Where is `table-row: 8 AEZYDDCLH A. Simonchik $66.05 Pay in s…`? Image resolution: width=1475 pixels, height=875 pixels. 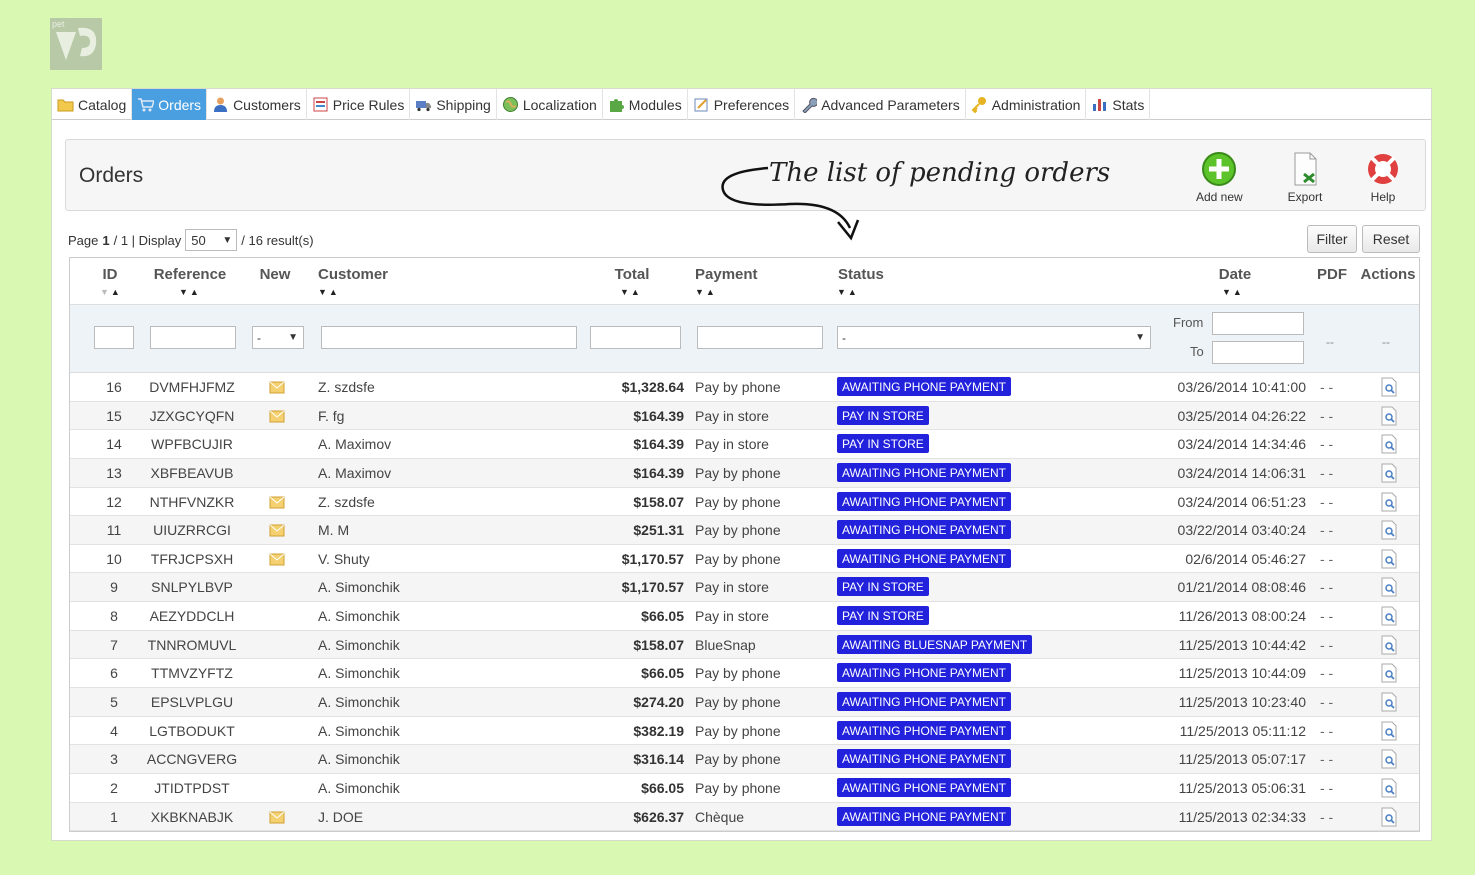
table-row: 8 AEZYDDCLH A. Simonchik $66.05 Pay in s… is located at coordinates (744, 616).